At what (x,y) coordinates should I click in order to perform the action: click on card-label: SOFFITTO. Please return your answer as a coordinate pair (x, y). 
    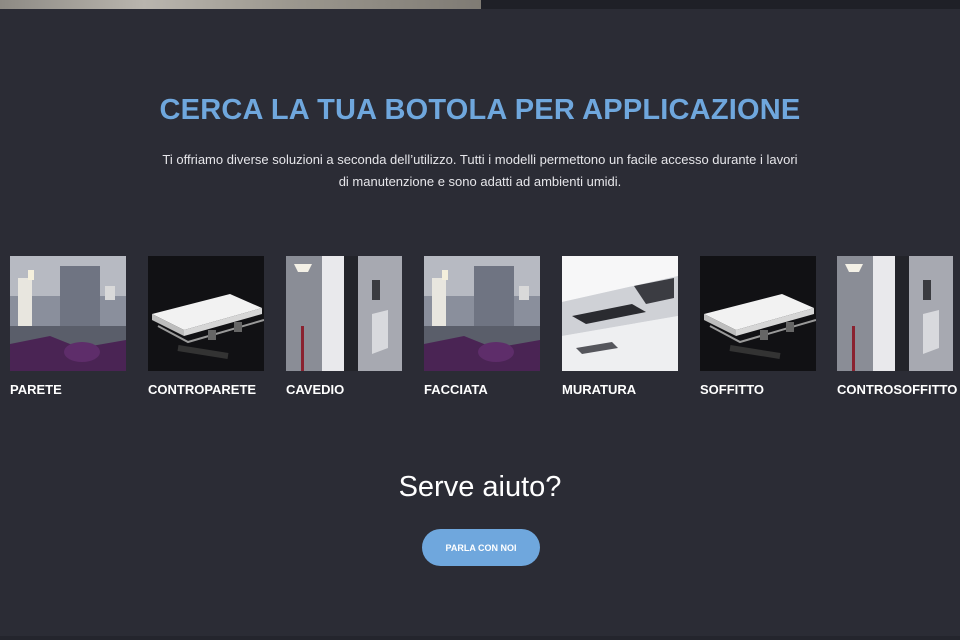
    Looking at the image, I should click on (732, 389).